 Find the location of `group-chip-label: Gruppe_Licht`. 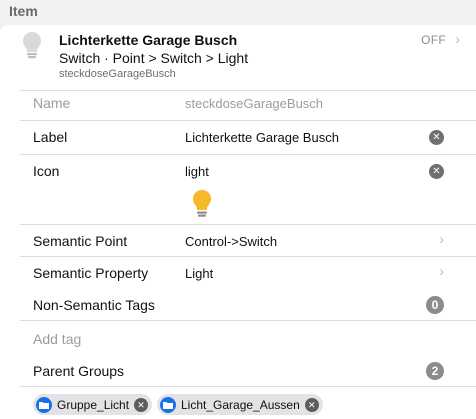

group-chip-label: Gruppe_Licht is located at coordinates (93, 404).